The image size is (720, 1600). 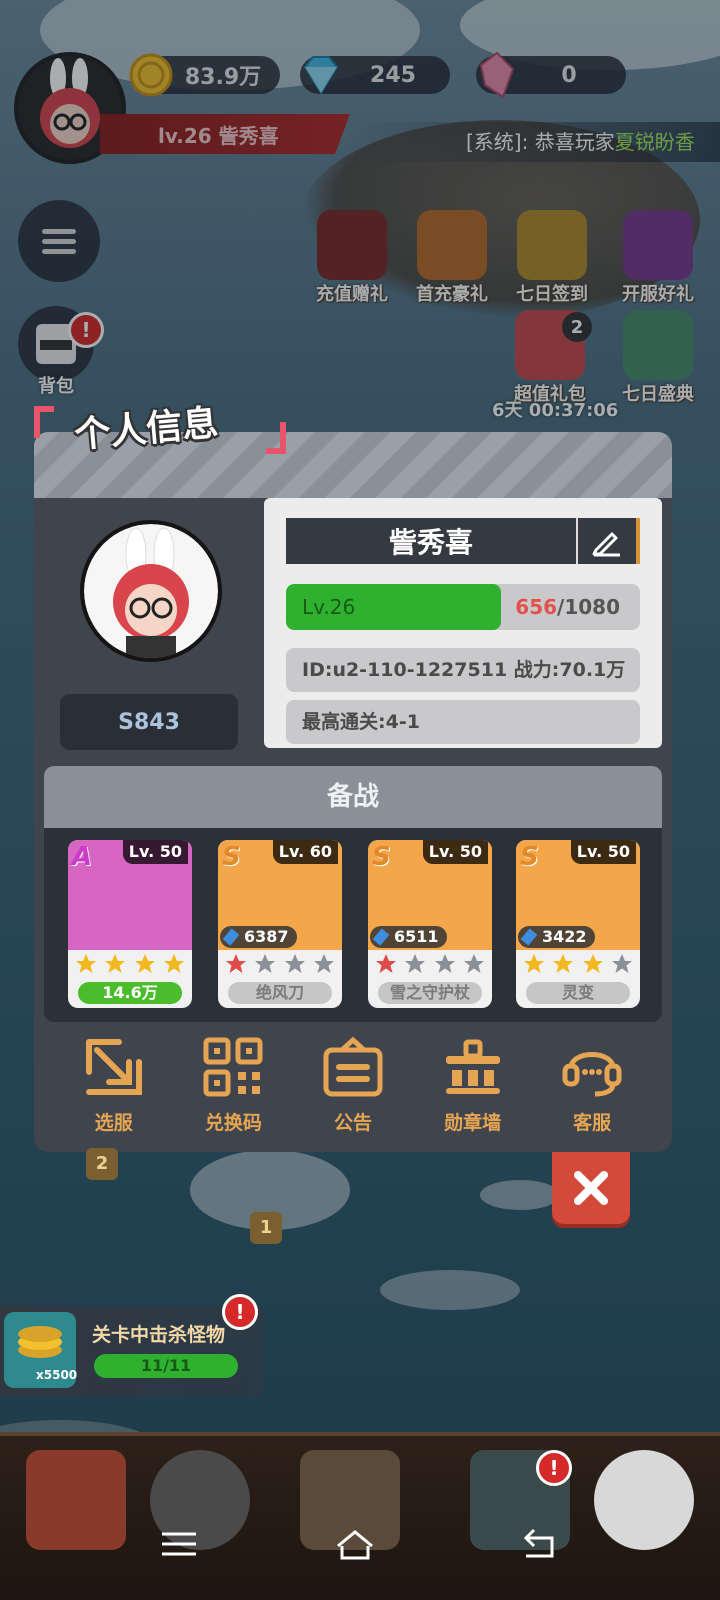 I want to click on quest-reward-qty: x5500, so click(x=57, y=1375).